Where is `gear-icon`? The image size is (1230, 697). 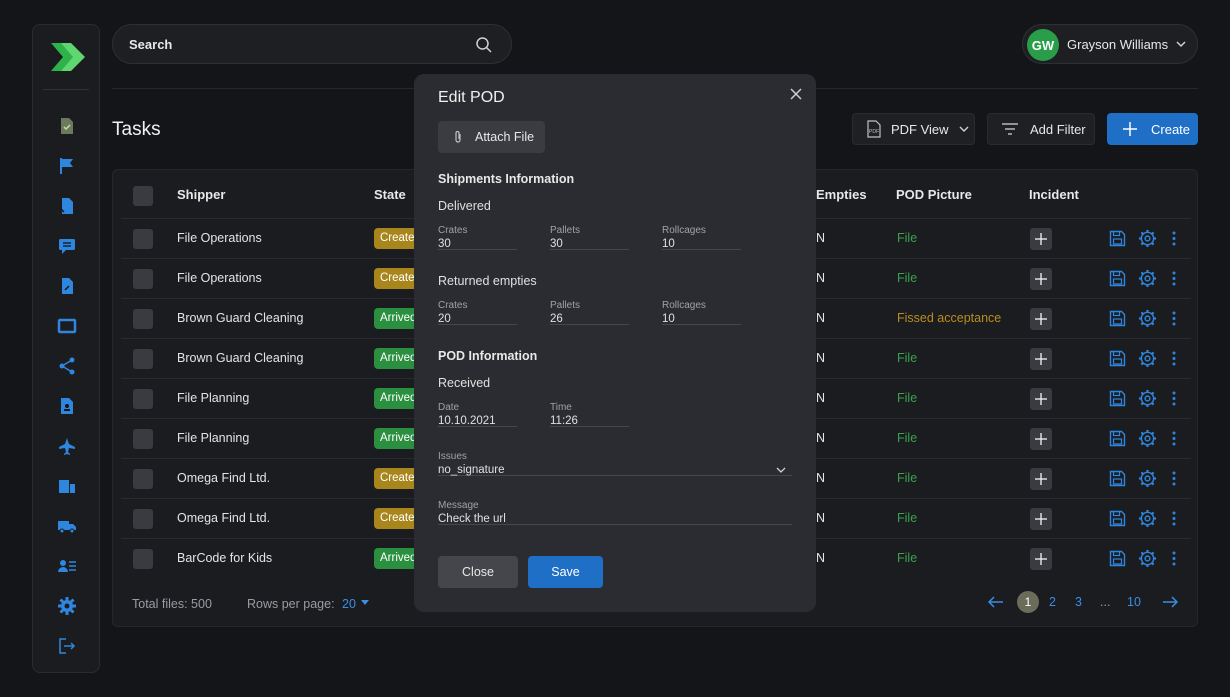 gear-icon is located at coordinates (67, 606).